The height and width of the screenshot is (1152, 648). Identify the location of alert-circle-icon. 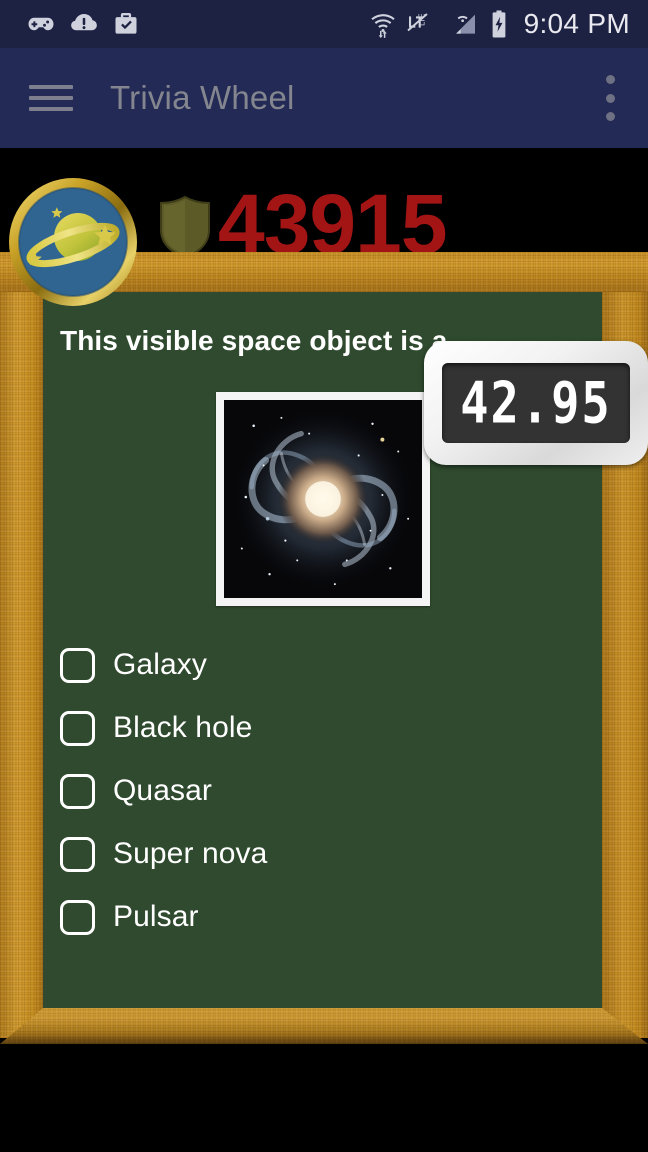
(84, 22).